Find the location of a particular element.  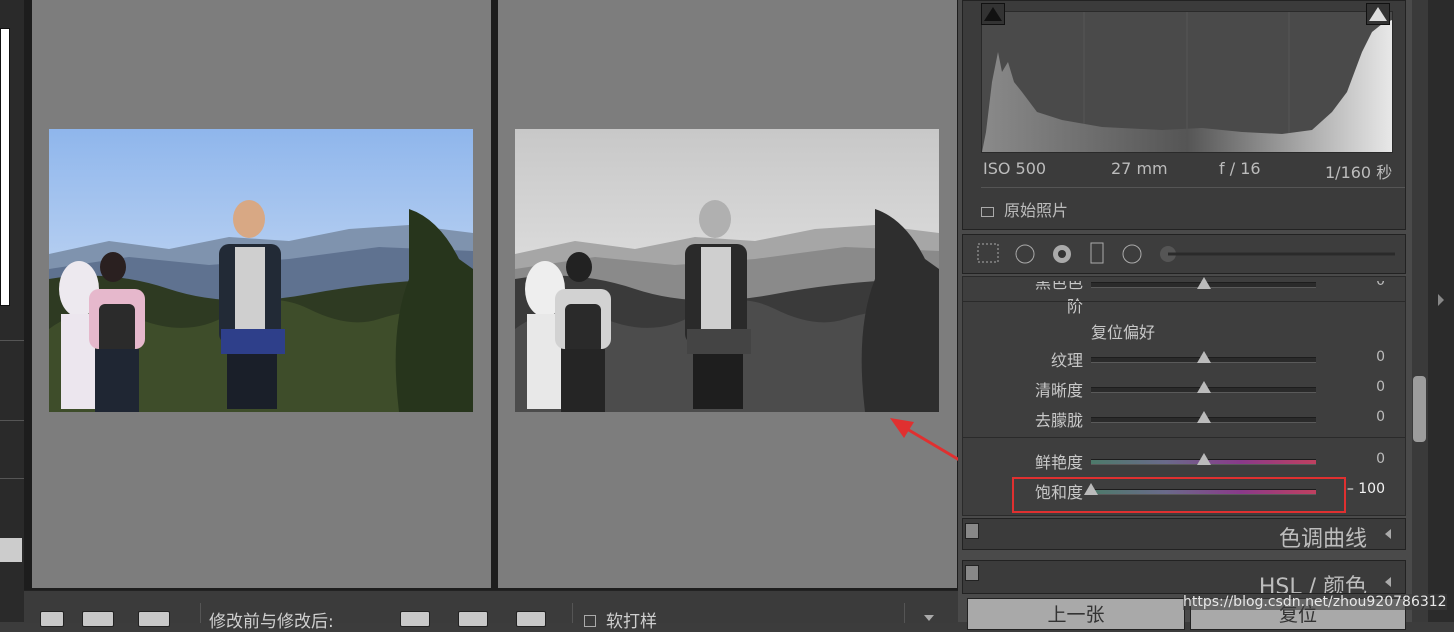

highlight-clipping-icon is located at coordinates (1378, 14).